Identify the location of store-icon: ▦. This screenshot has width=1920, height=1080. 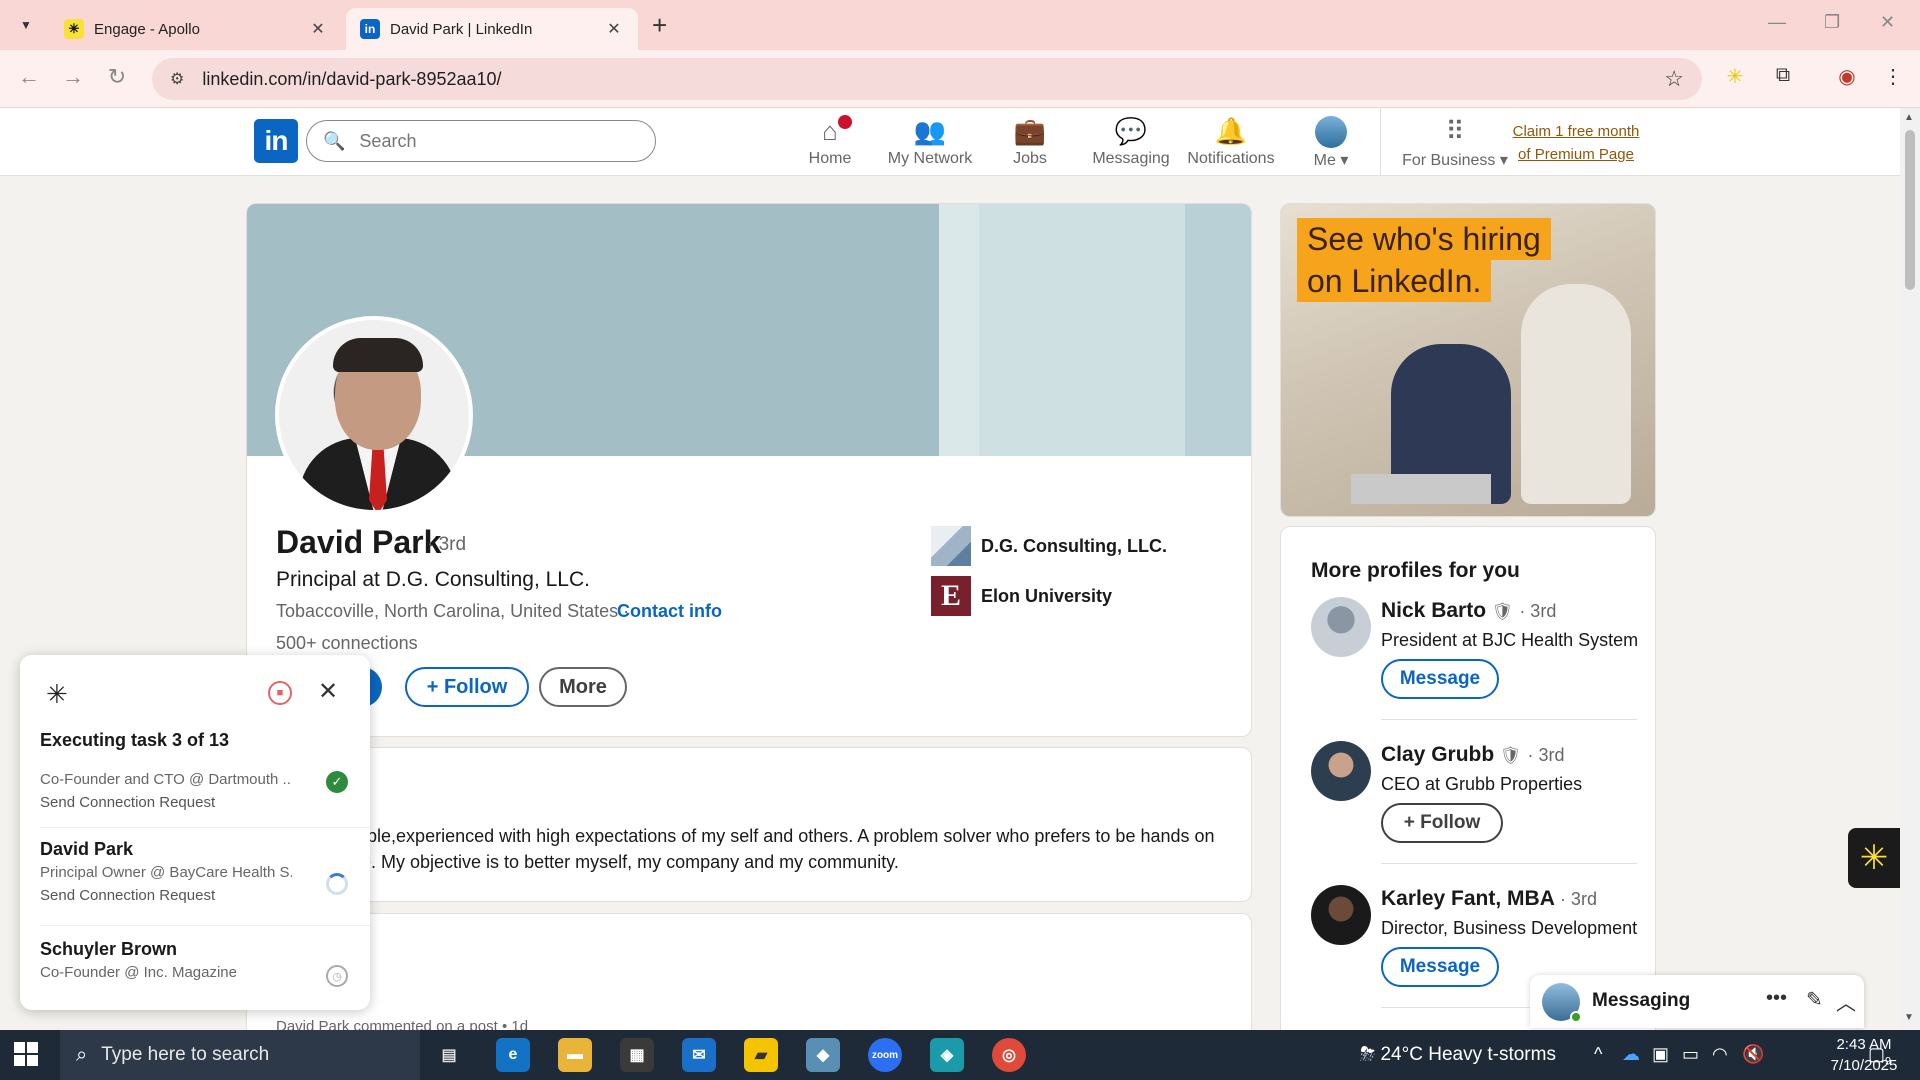
(637, 1055).